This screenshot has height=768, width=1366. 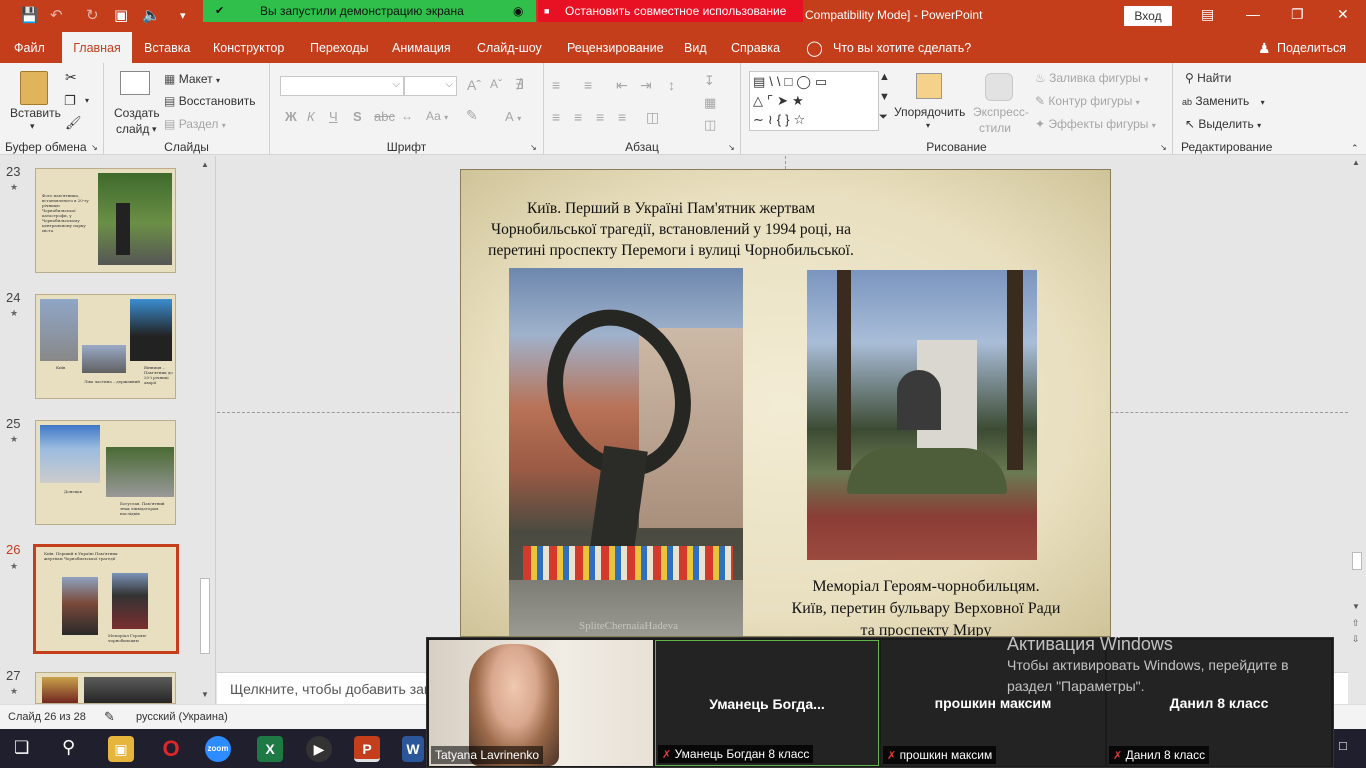 I want to click on share-button: Поделиться, so click(x=1311, y=47).